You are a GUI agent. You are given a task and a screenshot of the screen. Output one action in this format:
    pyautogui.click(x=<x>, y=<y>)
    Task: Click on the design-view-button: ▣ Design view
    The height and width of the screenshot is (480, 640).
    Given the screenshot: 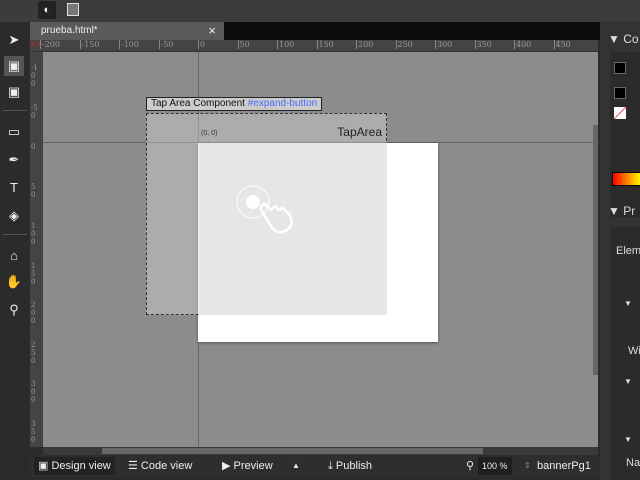 What is the action you would take?
    pyautogui.click(x=74, y=466)
    